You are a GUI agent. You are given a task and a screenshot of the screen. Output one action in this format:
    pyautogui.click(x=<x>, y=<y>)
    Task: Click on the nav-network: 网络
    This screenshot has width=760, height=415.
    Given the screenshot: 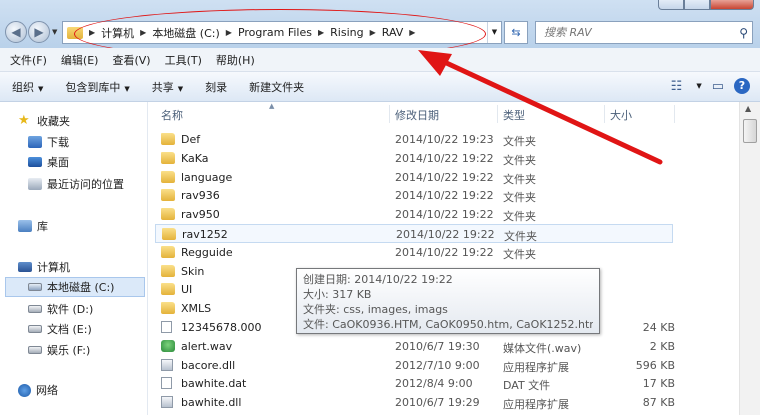 What is the action you would take?
    pyautogui.click(x=38, y=390)
    